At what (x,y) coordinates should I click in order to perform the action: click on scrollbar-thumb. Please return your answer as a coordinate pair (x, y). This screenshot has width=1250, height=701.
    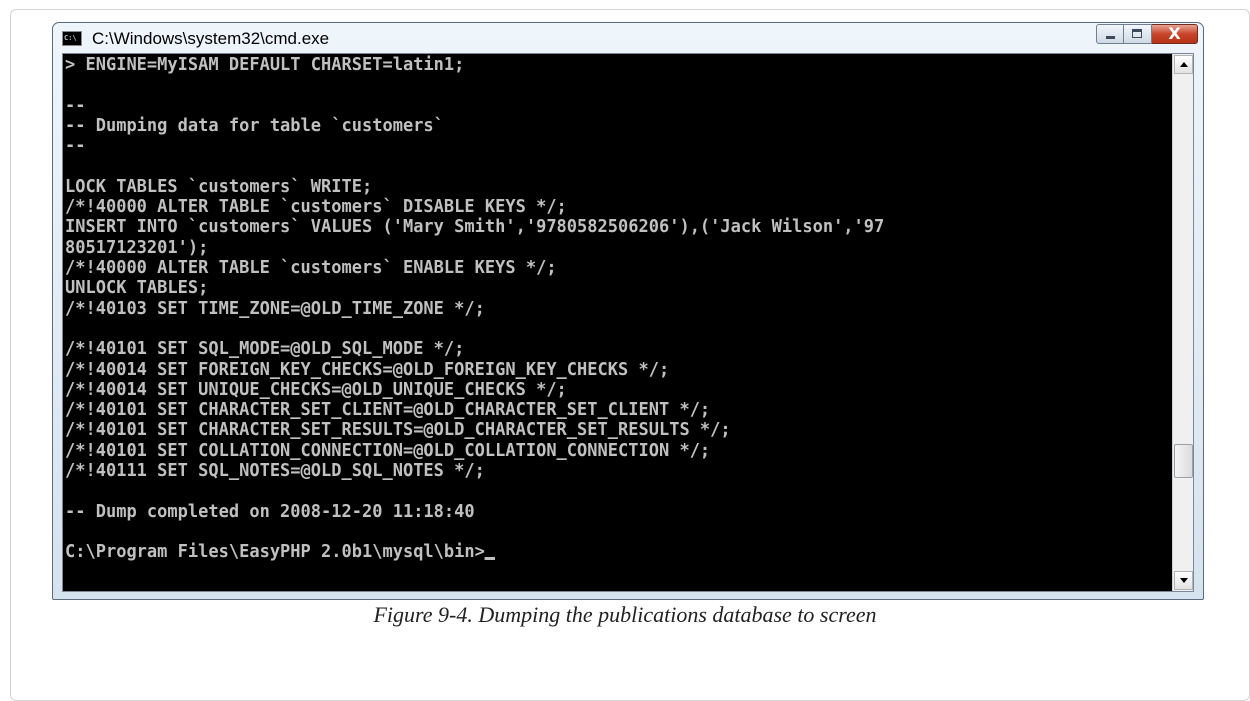
    Looking at the image, I should click on (1183, 461).